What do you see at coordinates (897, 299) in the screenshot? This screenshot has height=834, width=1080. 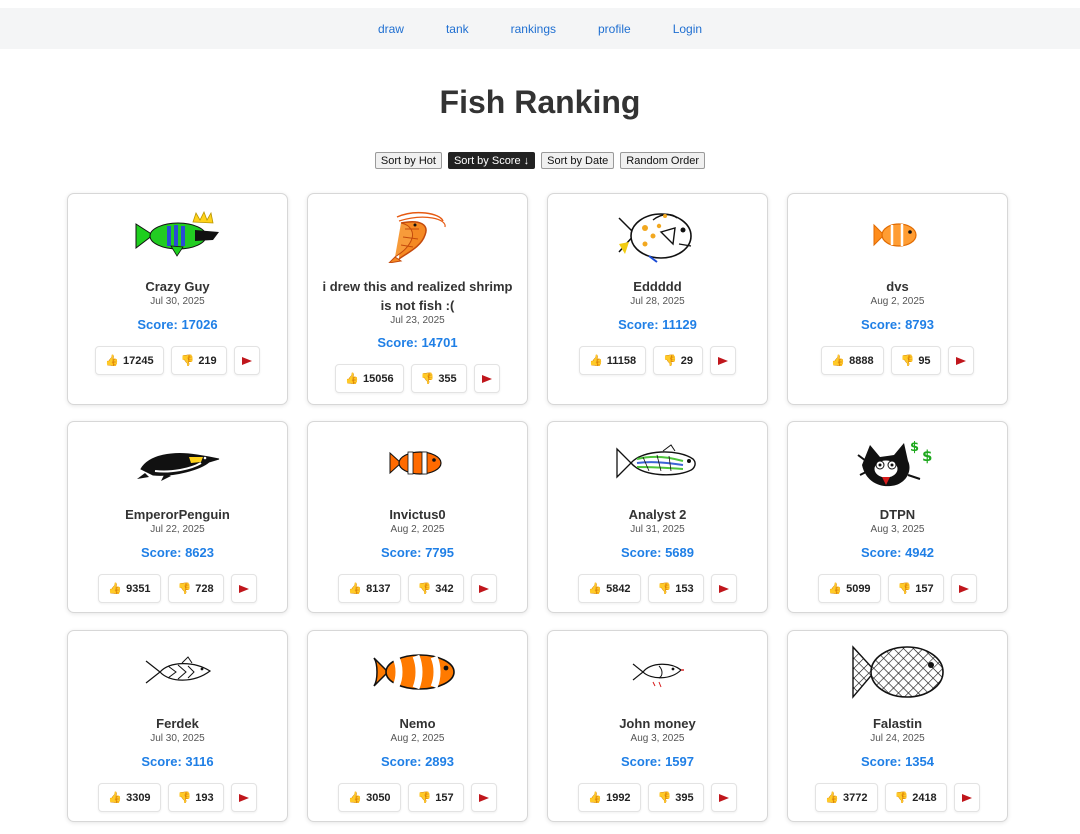 I see `fish-card: dvs Aug 2, 2025 Score: 8793 👍 8888 👎 95` at bounding box center [897, 299].